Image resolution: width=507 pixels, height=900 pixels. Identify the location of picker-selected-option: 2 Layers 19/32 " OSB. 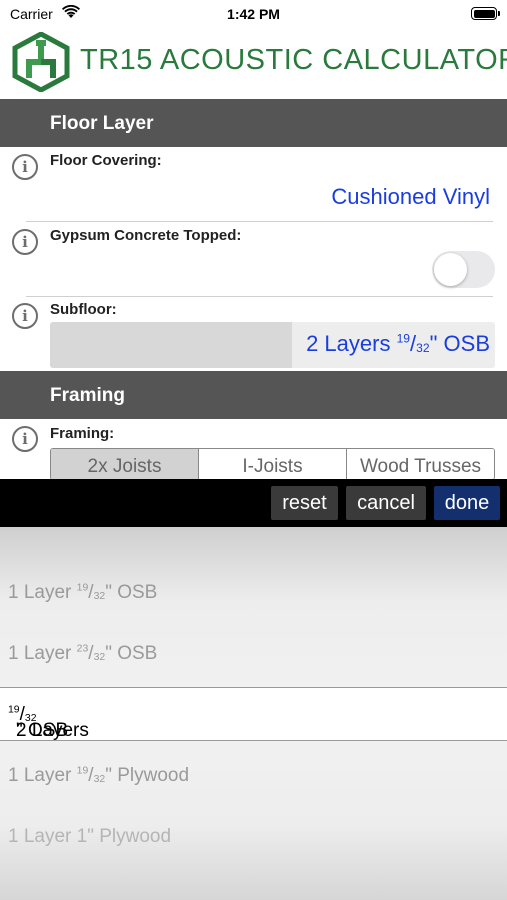
(253, 714).